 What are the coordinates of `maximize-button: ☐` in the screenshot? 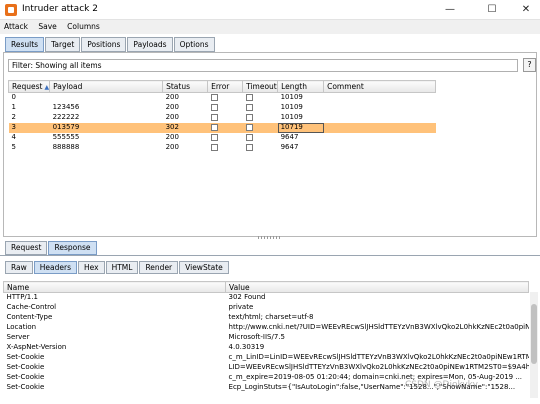 It's located at (492, 10).